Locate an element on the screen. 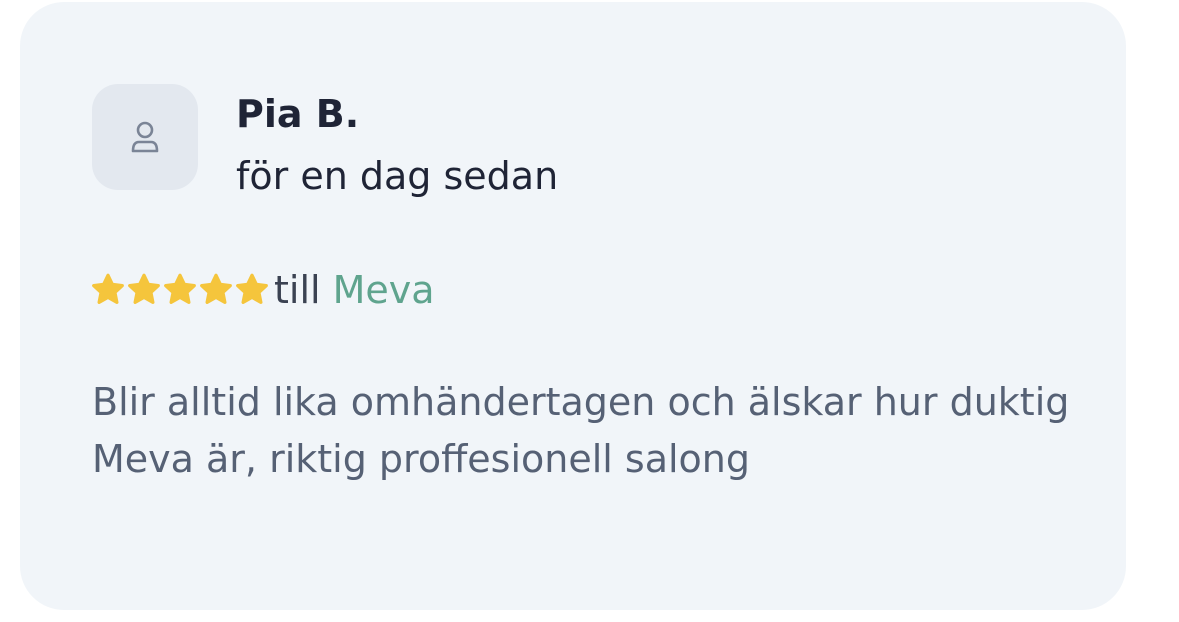 The width and height of the screenshot is (1179, 622). reviewer-name: Pia B. is located at coordinates (298, 114).